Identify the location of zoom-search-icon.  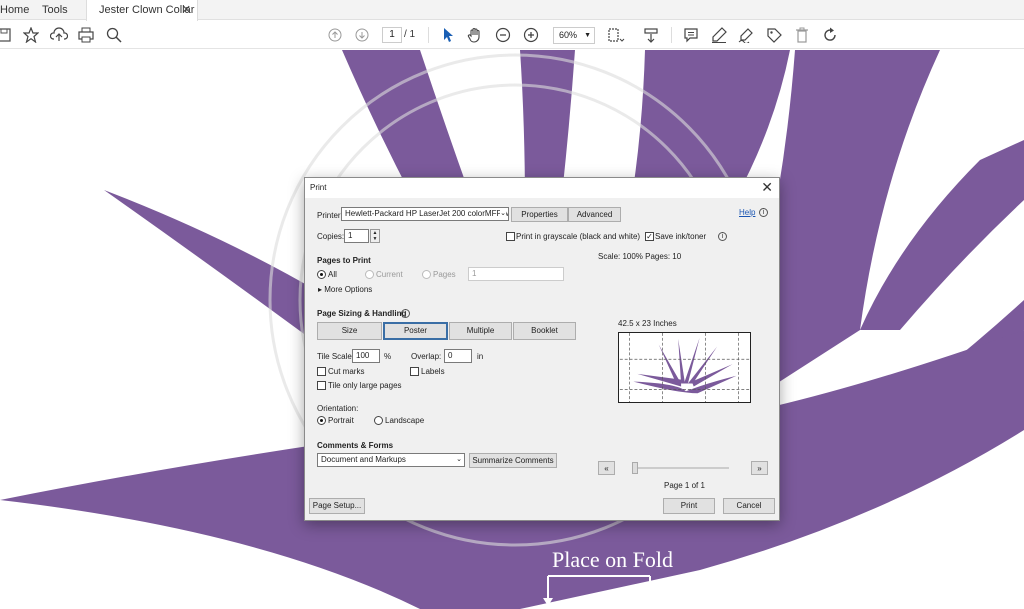
(114, 35).